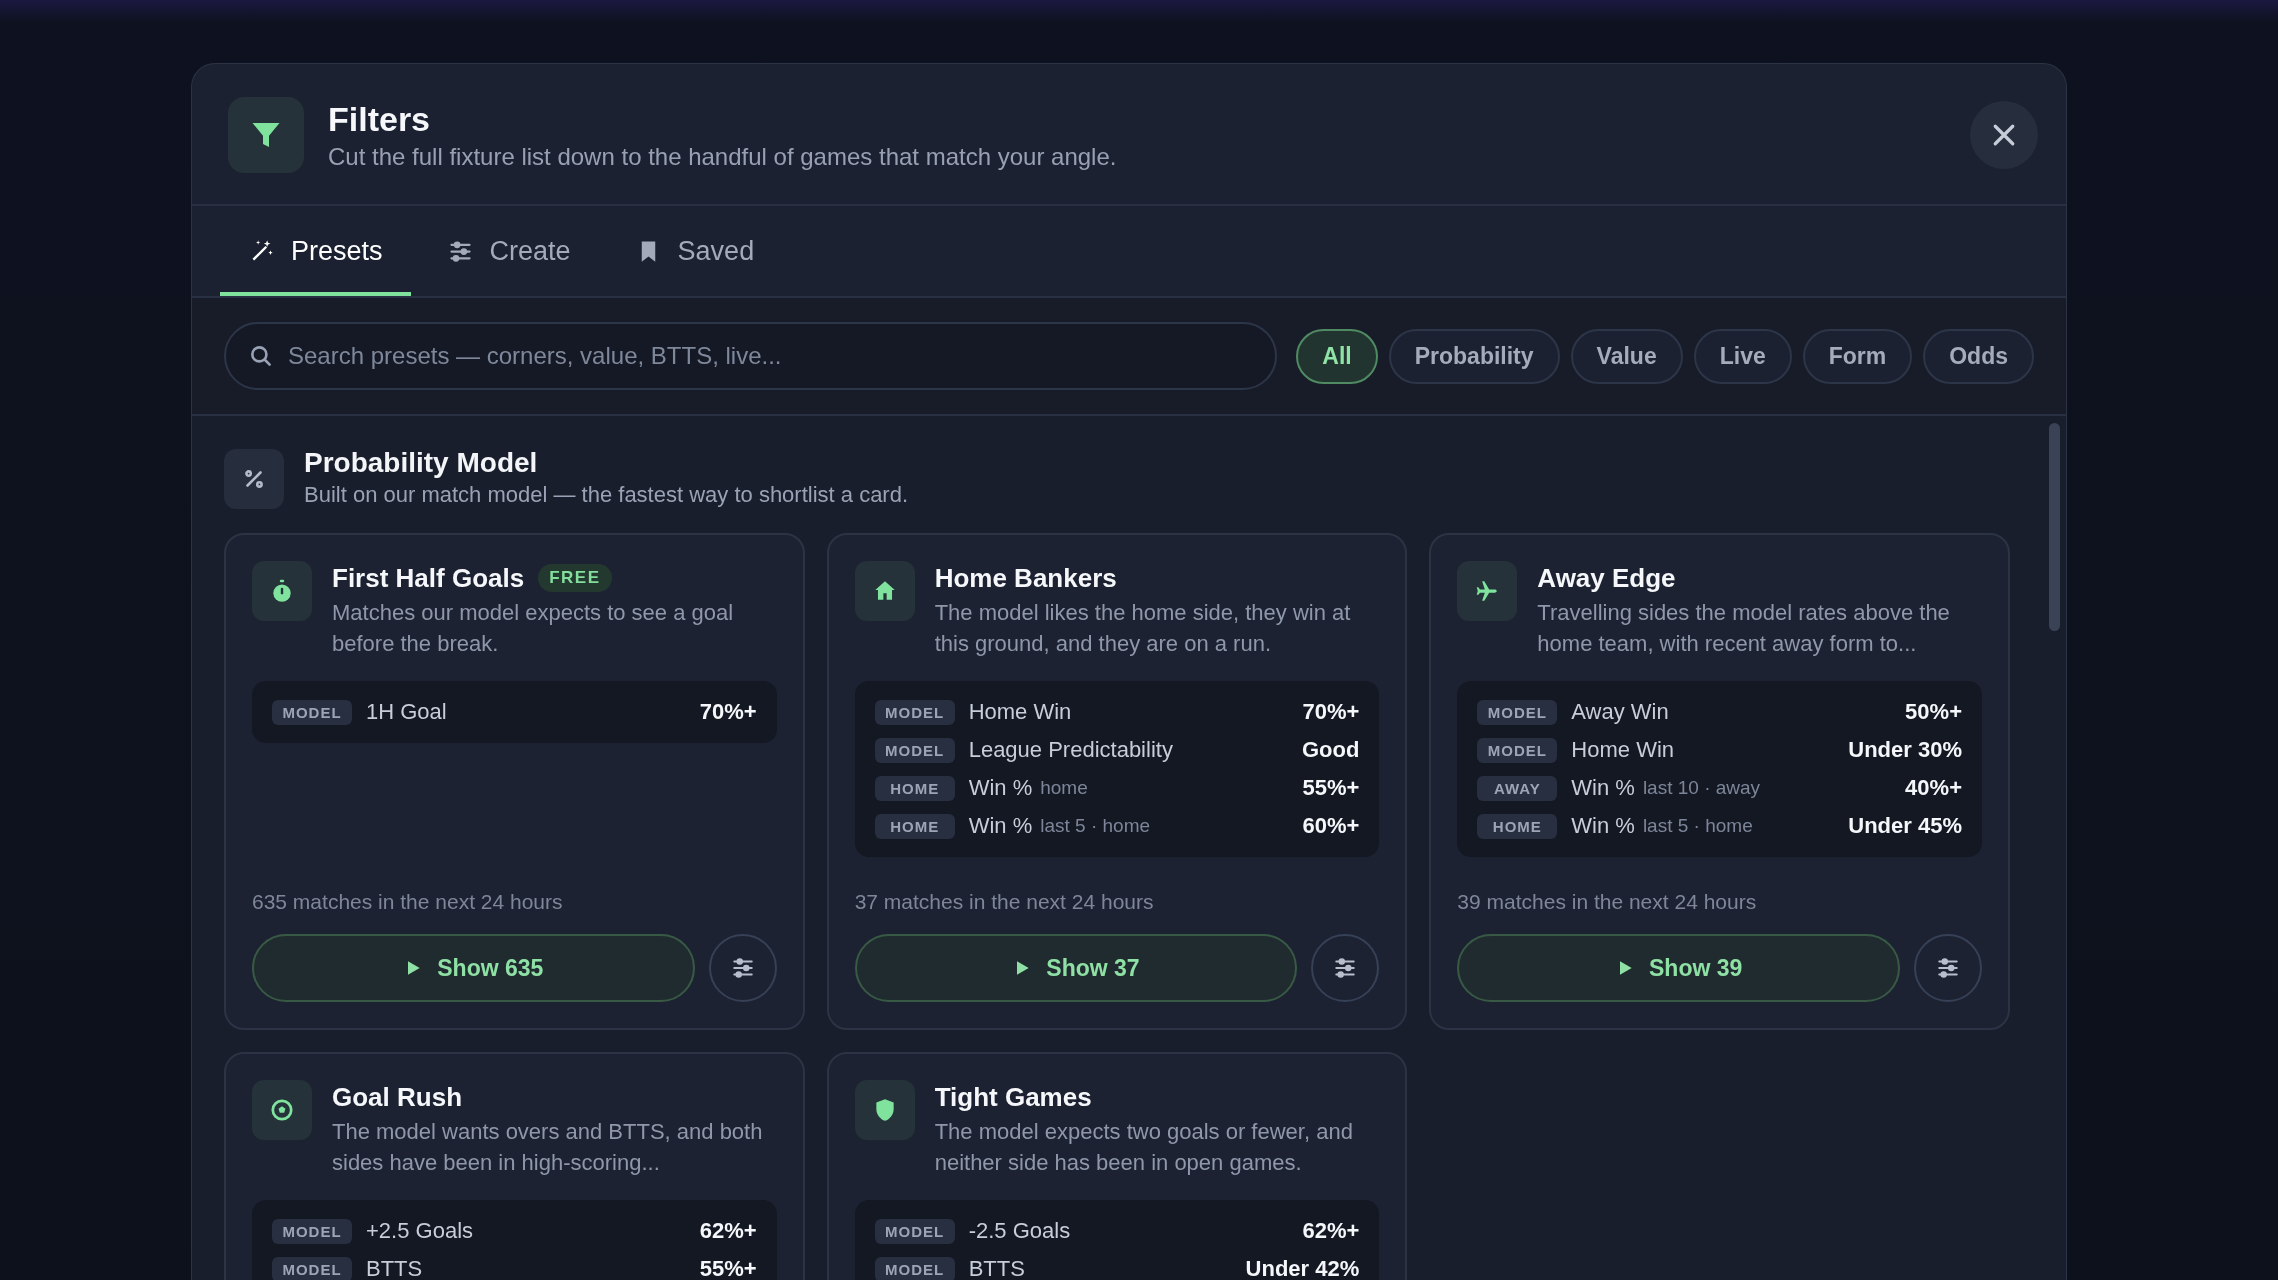 The width and height of the screenshot is (2278, 1280). Describe the element at coordinates (1144, 1147) in the screenshot. I see `preset-description: The model expects two goals or fewer, and neither side has been in open games.` at that location.